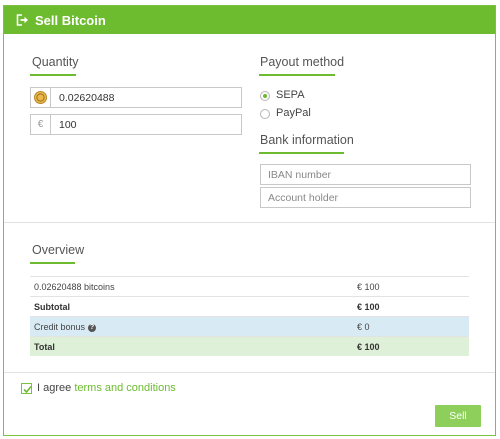  I want to click on terms-text: I agree terms and conditions, so click(106, 388).